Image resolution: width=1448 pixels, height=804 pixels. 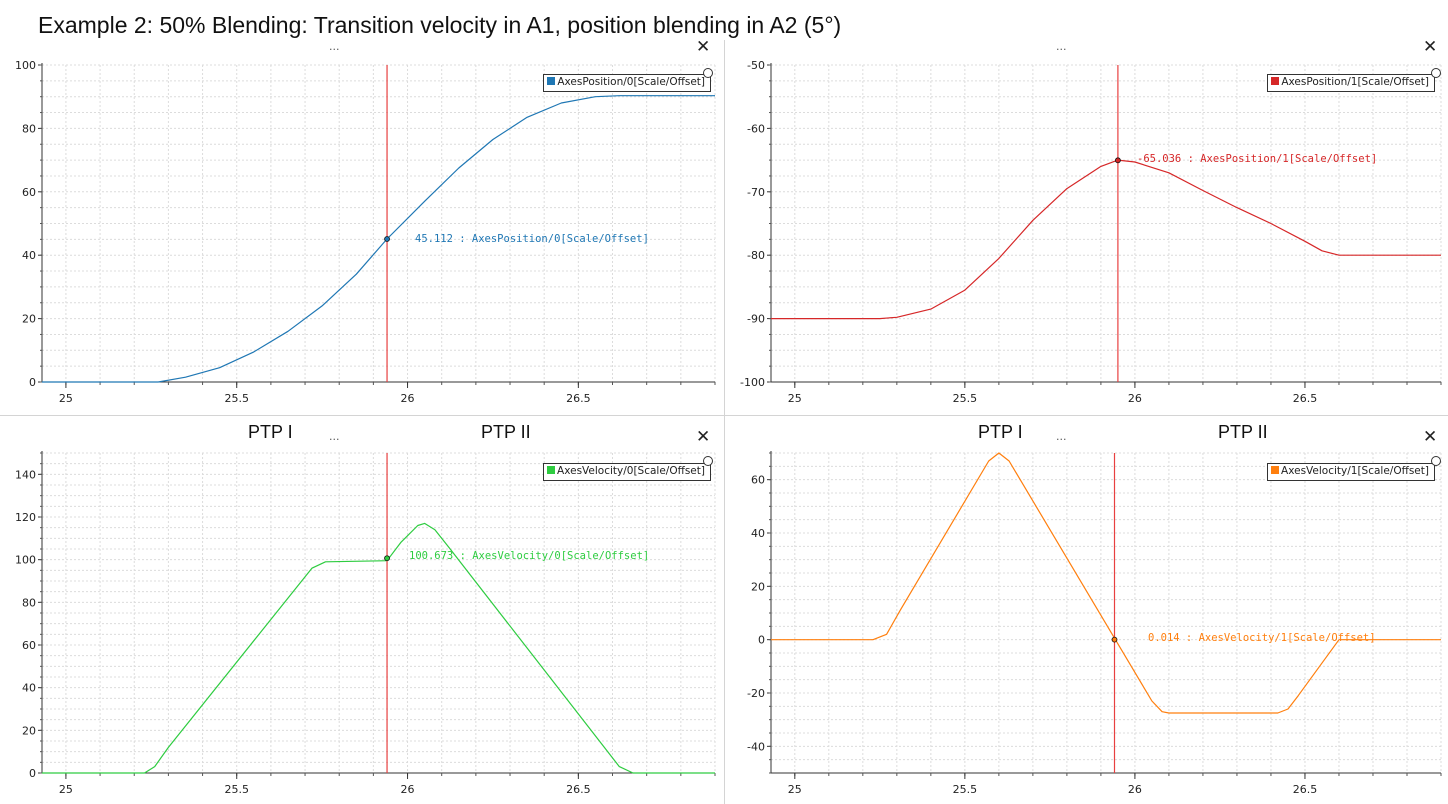 I want to click on legend-label: AxesPosition/1[Scale/Offset], so click(x=1355, y=82).